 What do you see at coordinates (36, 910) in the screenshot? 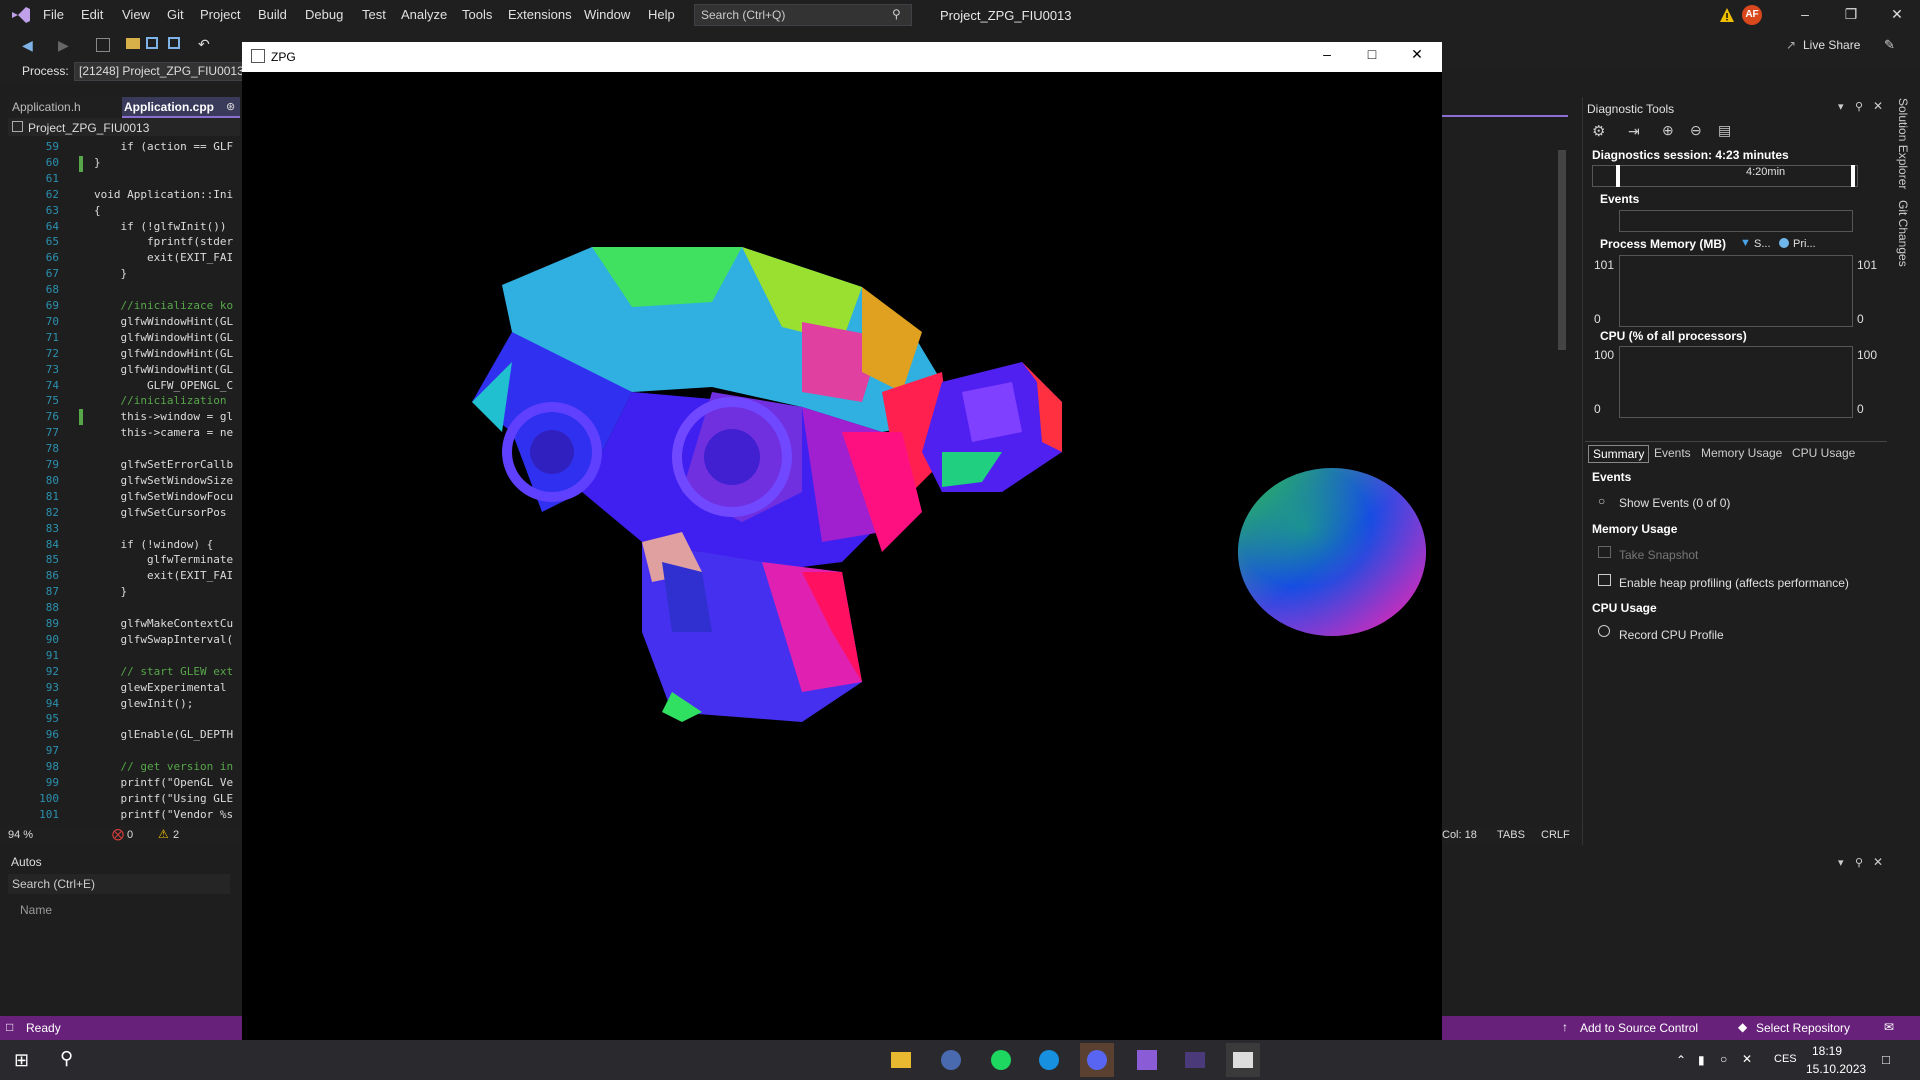
I see `autos-column-name: Name` at bounding box center [36, 910].